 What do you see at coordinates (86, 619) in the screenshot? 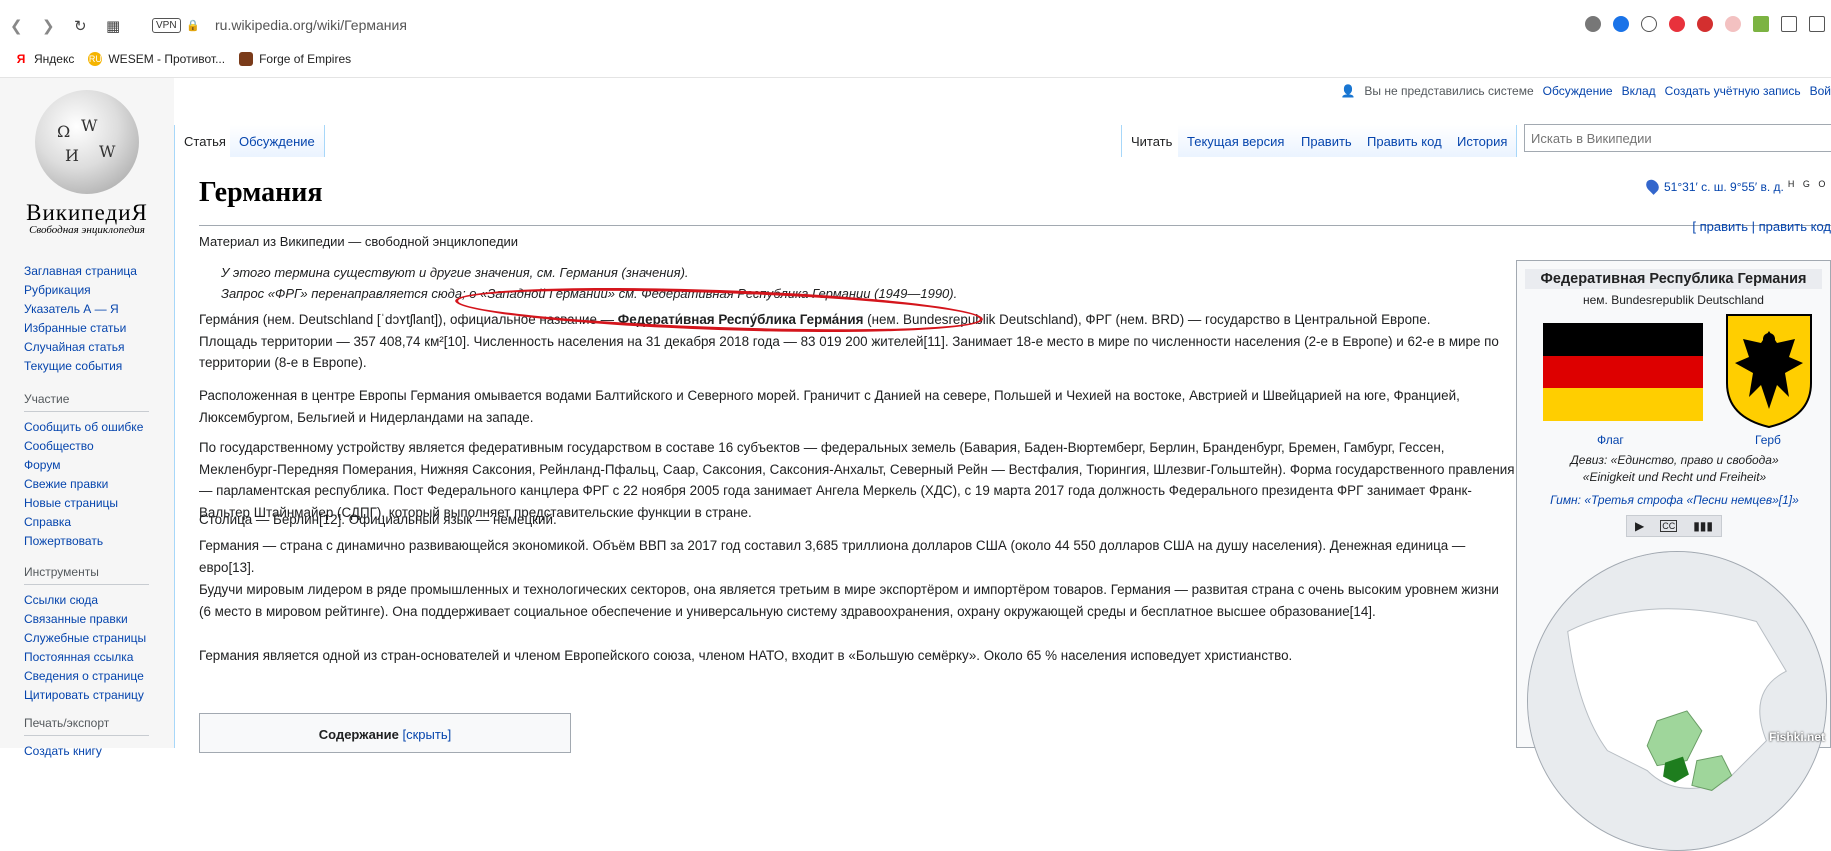
I see `nav-link: Связанные правки` at bounding box center [86, 619].